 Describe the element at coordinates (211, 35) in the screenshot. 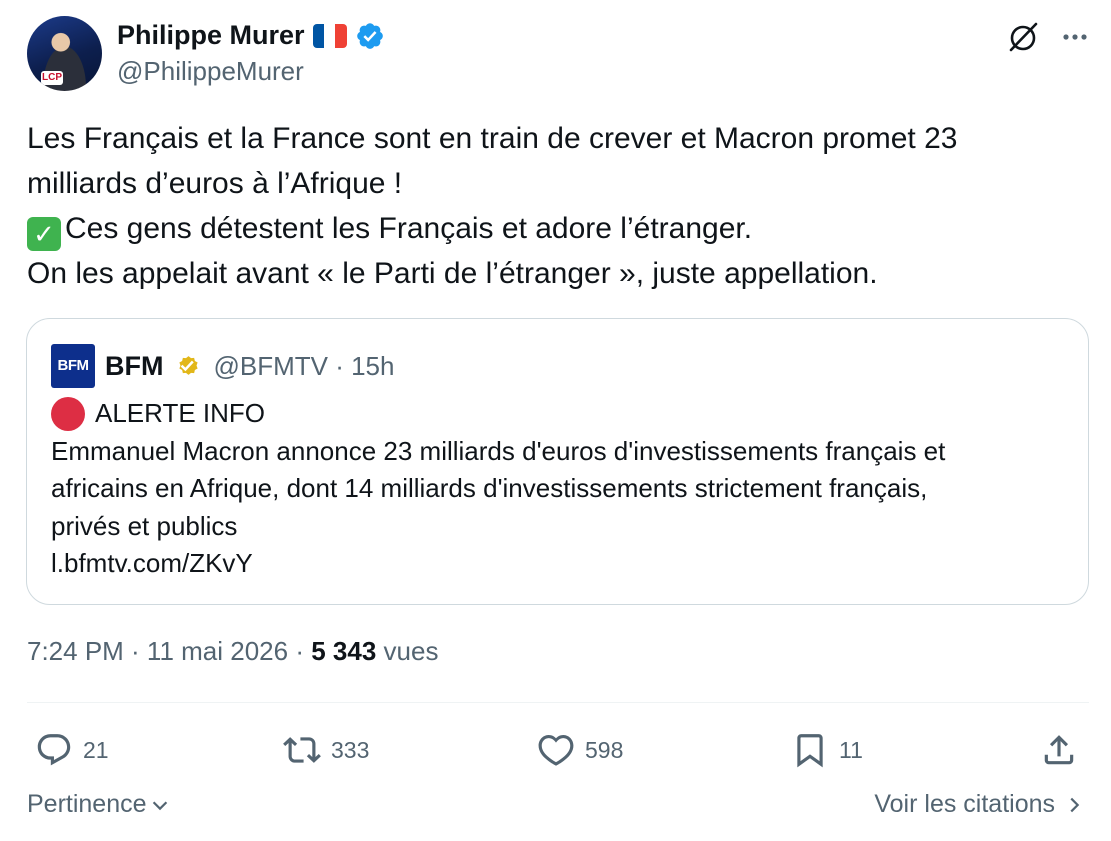

I see `author-name: Philippe Murer` at that location.